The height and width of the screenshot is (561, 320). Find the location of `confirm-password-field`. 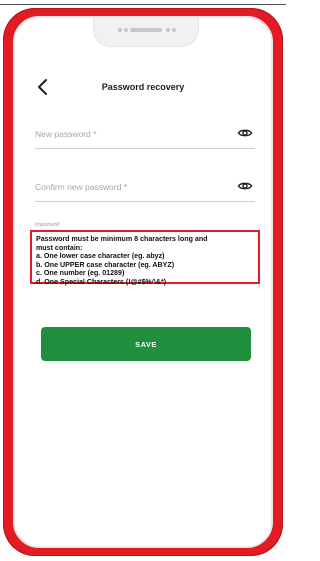

confirm-password-field is located at coordinates (145, 188).